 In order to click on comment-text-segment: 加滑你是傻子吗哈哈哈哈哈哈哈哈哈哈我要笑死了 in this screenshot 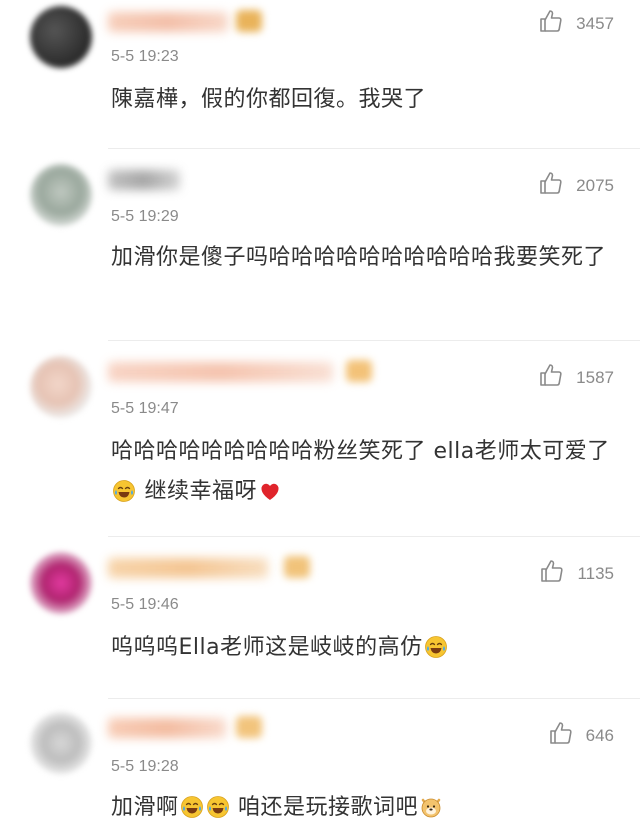, I will do `click(359, 257)`.